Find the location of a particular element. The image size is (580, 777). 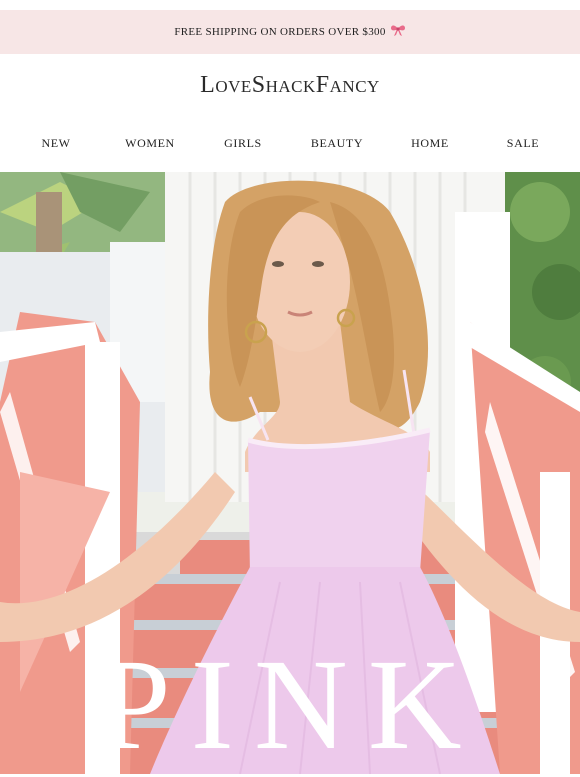

nav-item-home: HOME is located at coordinates (430, 143).